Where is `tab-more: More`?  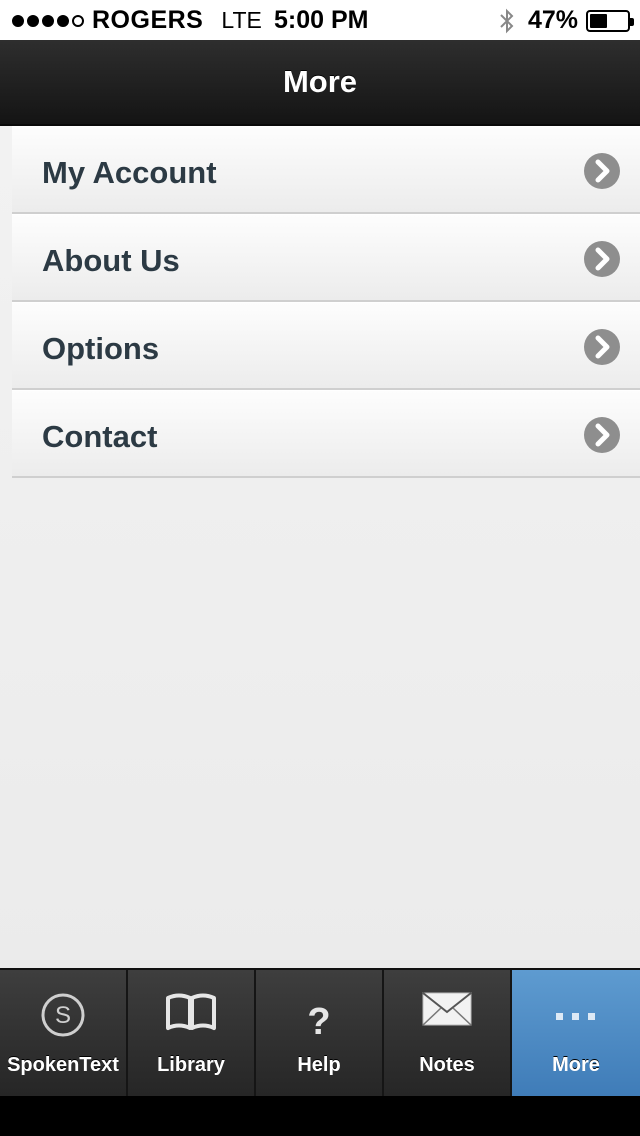
tab-more: More is located at coordinates (576, 1033).